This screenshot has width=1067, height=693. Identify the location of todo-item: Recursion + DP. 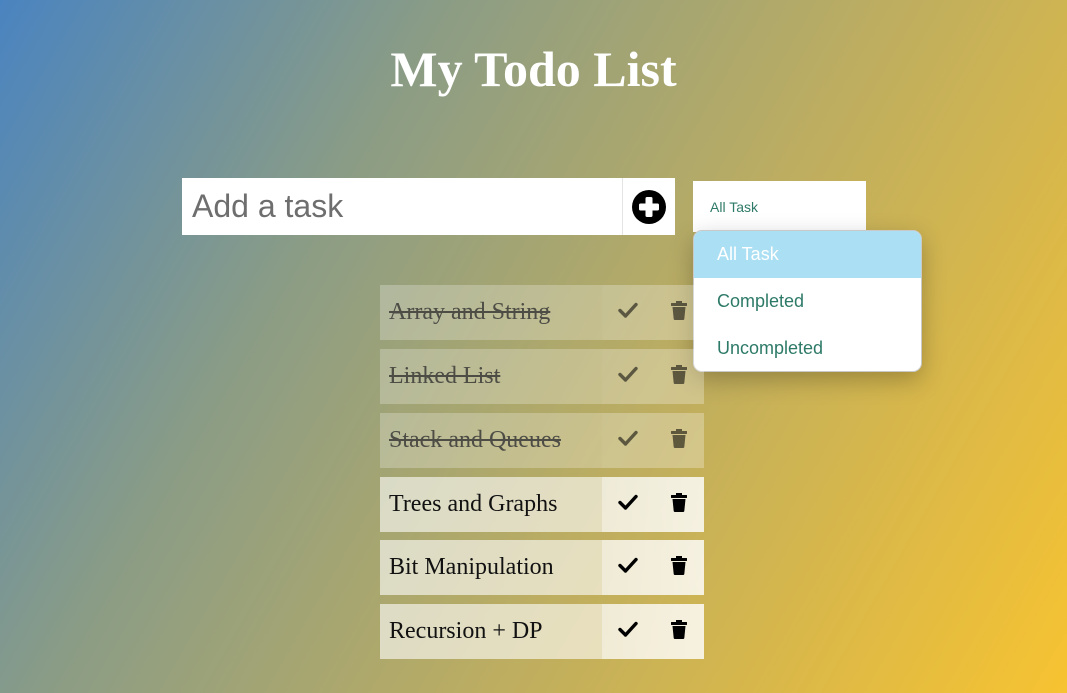
(542, 631).